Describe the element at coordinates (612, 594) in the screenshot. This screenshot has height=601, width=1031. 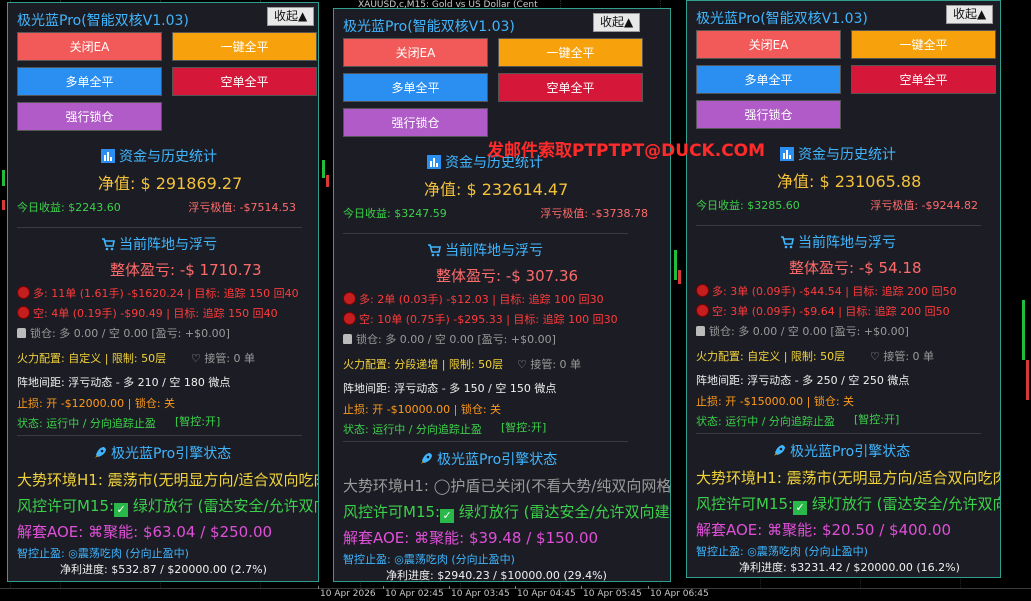
I see `time-axis-label: 10 Apr 05:45` at that location.